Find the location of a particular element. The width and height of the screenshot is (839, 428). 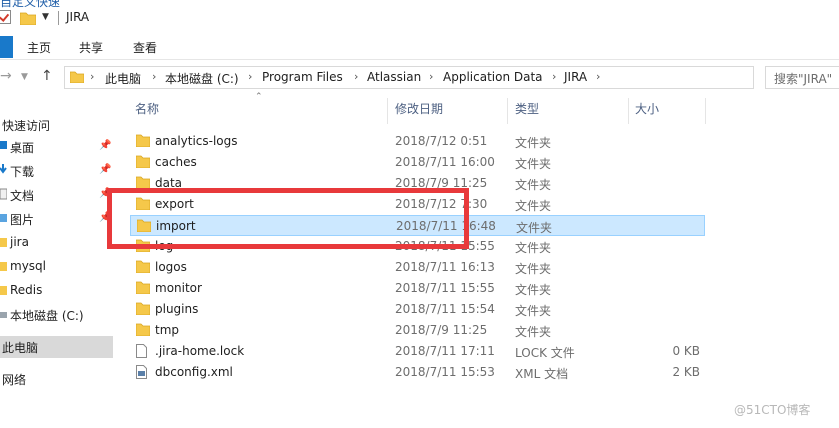

download-icon is located at coordinates (3, 171).